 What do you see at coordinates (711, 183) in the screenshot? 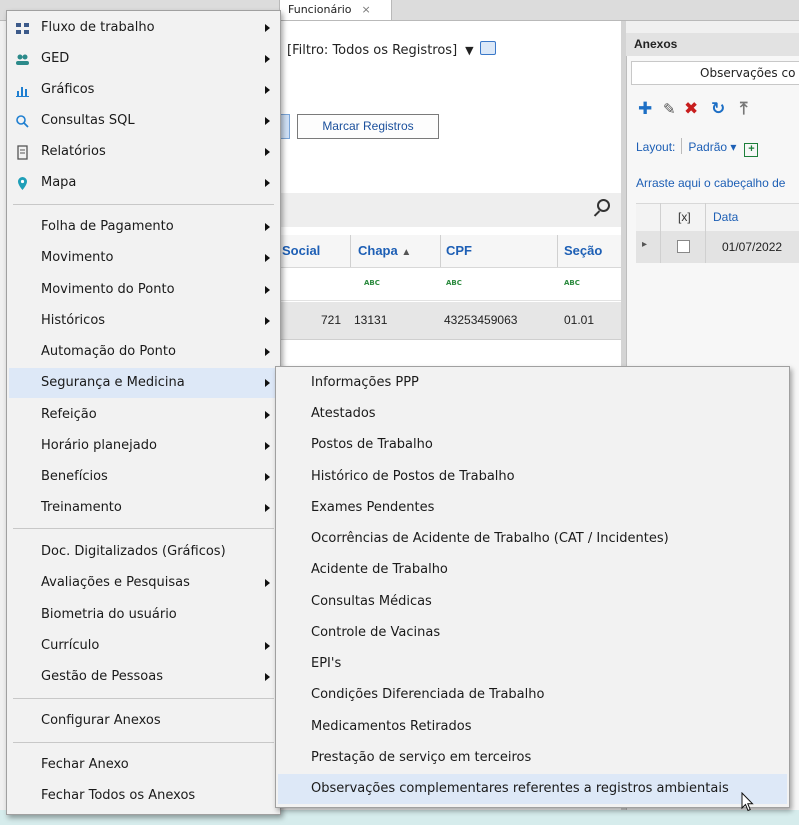
I see `group-by-hint: Arraste aqui o cabeçalho de` at bounding box center [711, 183].